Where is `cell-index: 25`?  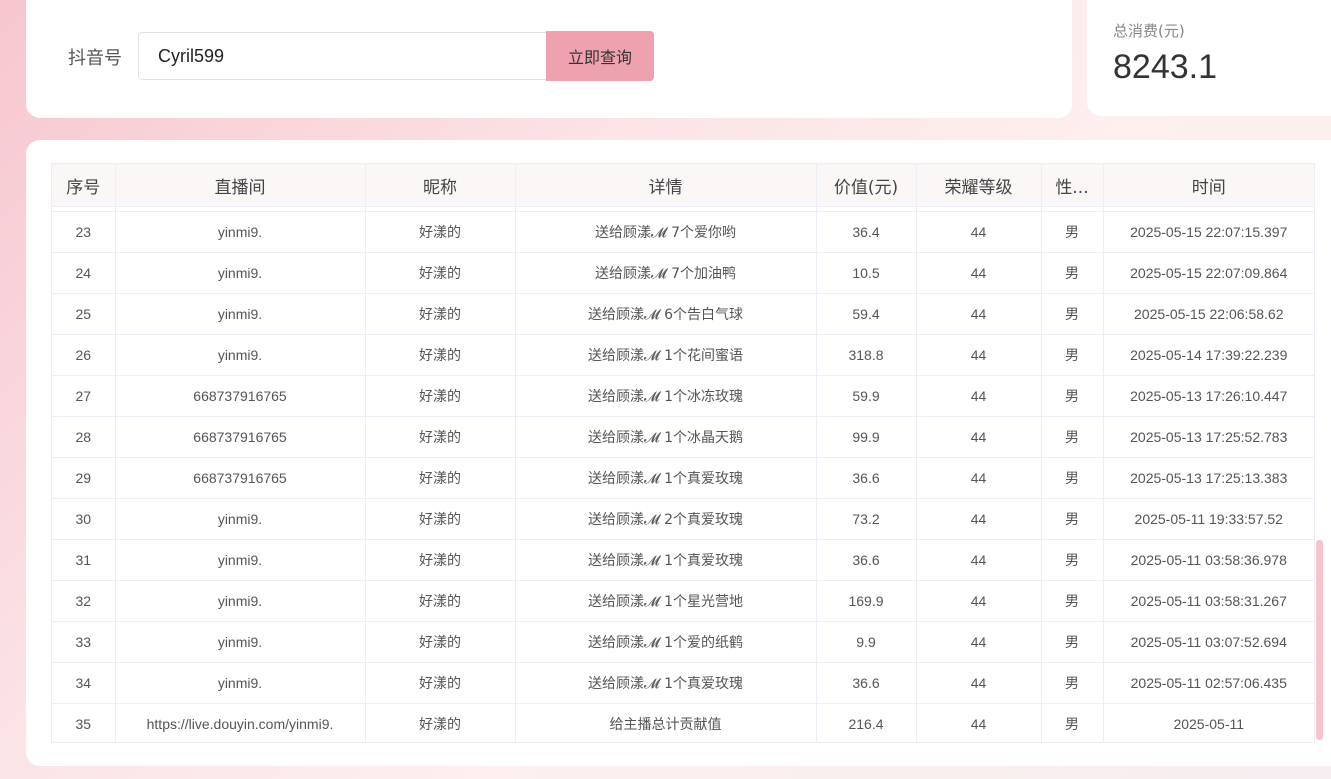
cell-index: 25 is located at coordinates (84, 314).